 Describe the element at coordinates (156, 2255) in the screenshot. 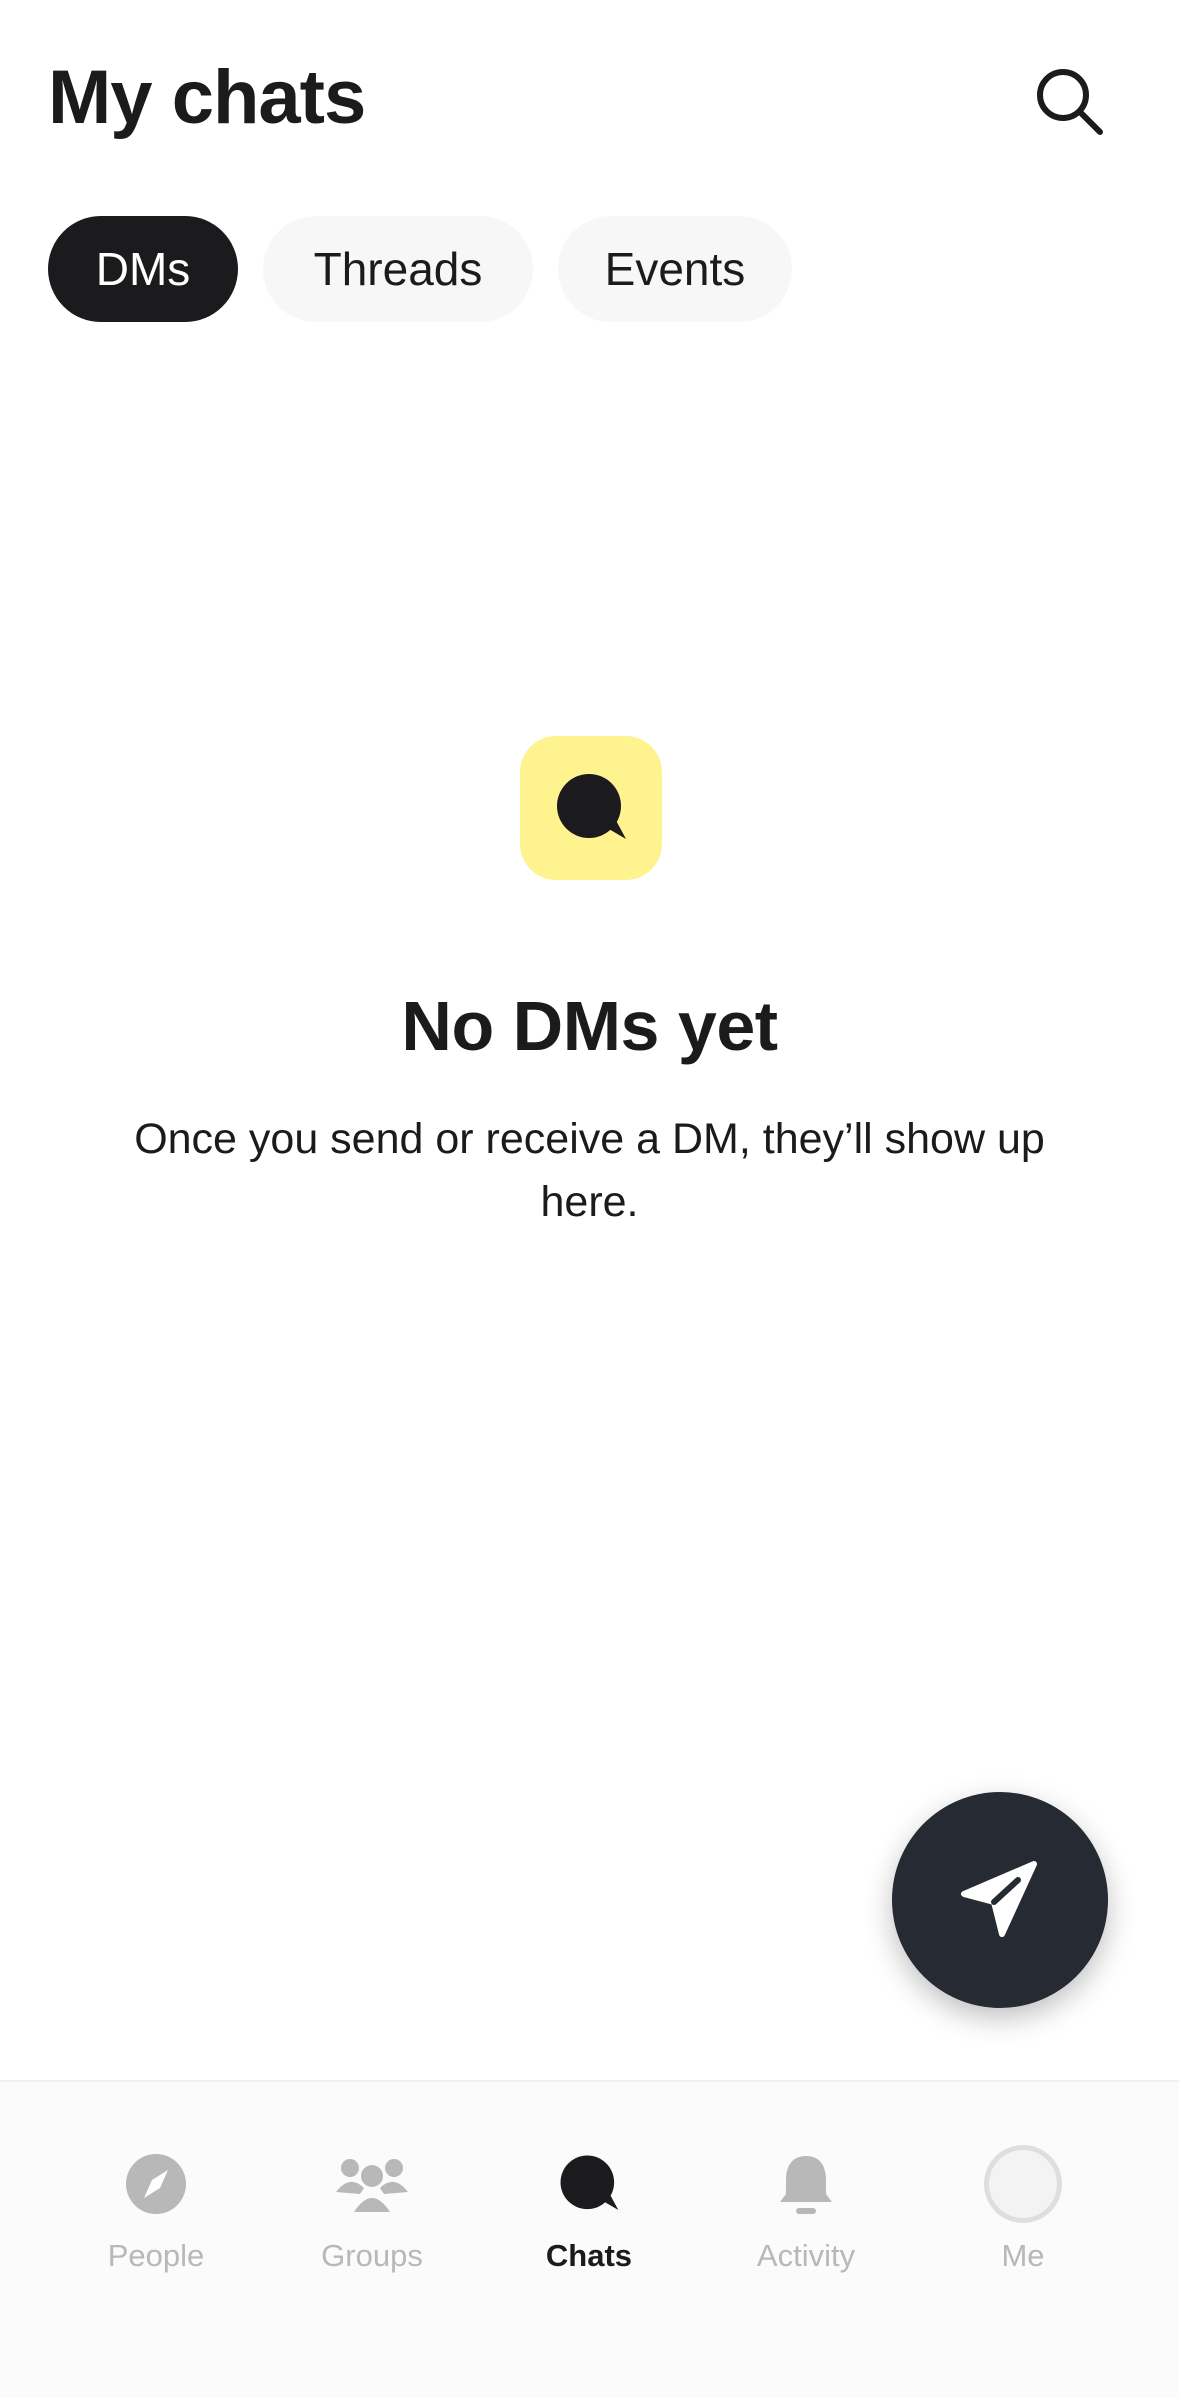

I see `nav-label-people: People` at that location.